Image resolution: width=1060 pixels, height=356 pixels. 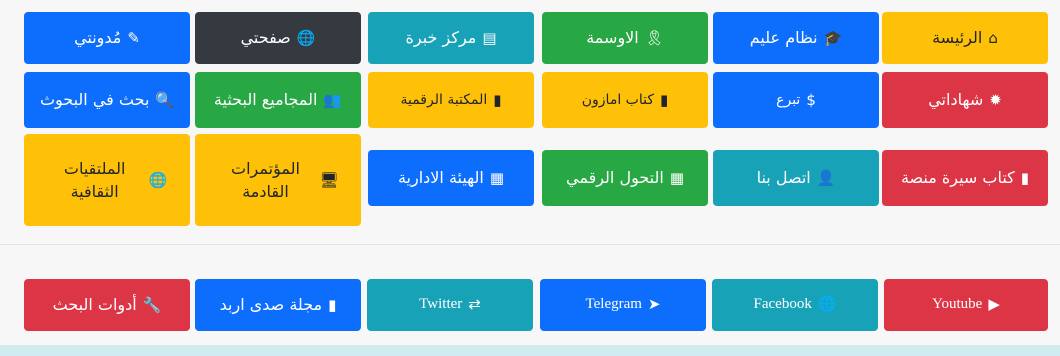 What do you see at coordinates (654, 37) in the screenshot?
I see `ribbon-icon: 🎗` at bounding box center [654, 37].